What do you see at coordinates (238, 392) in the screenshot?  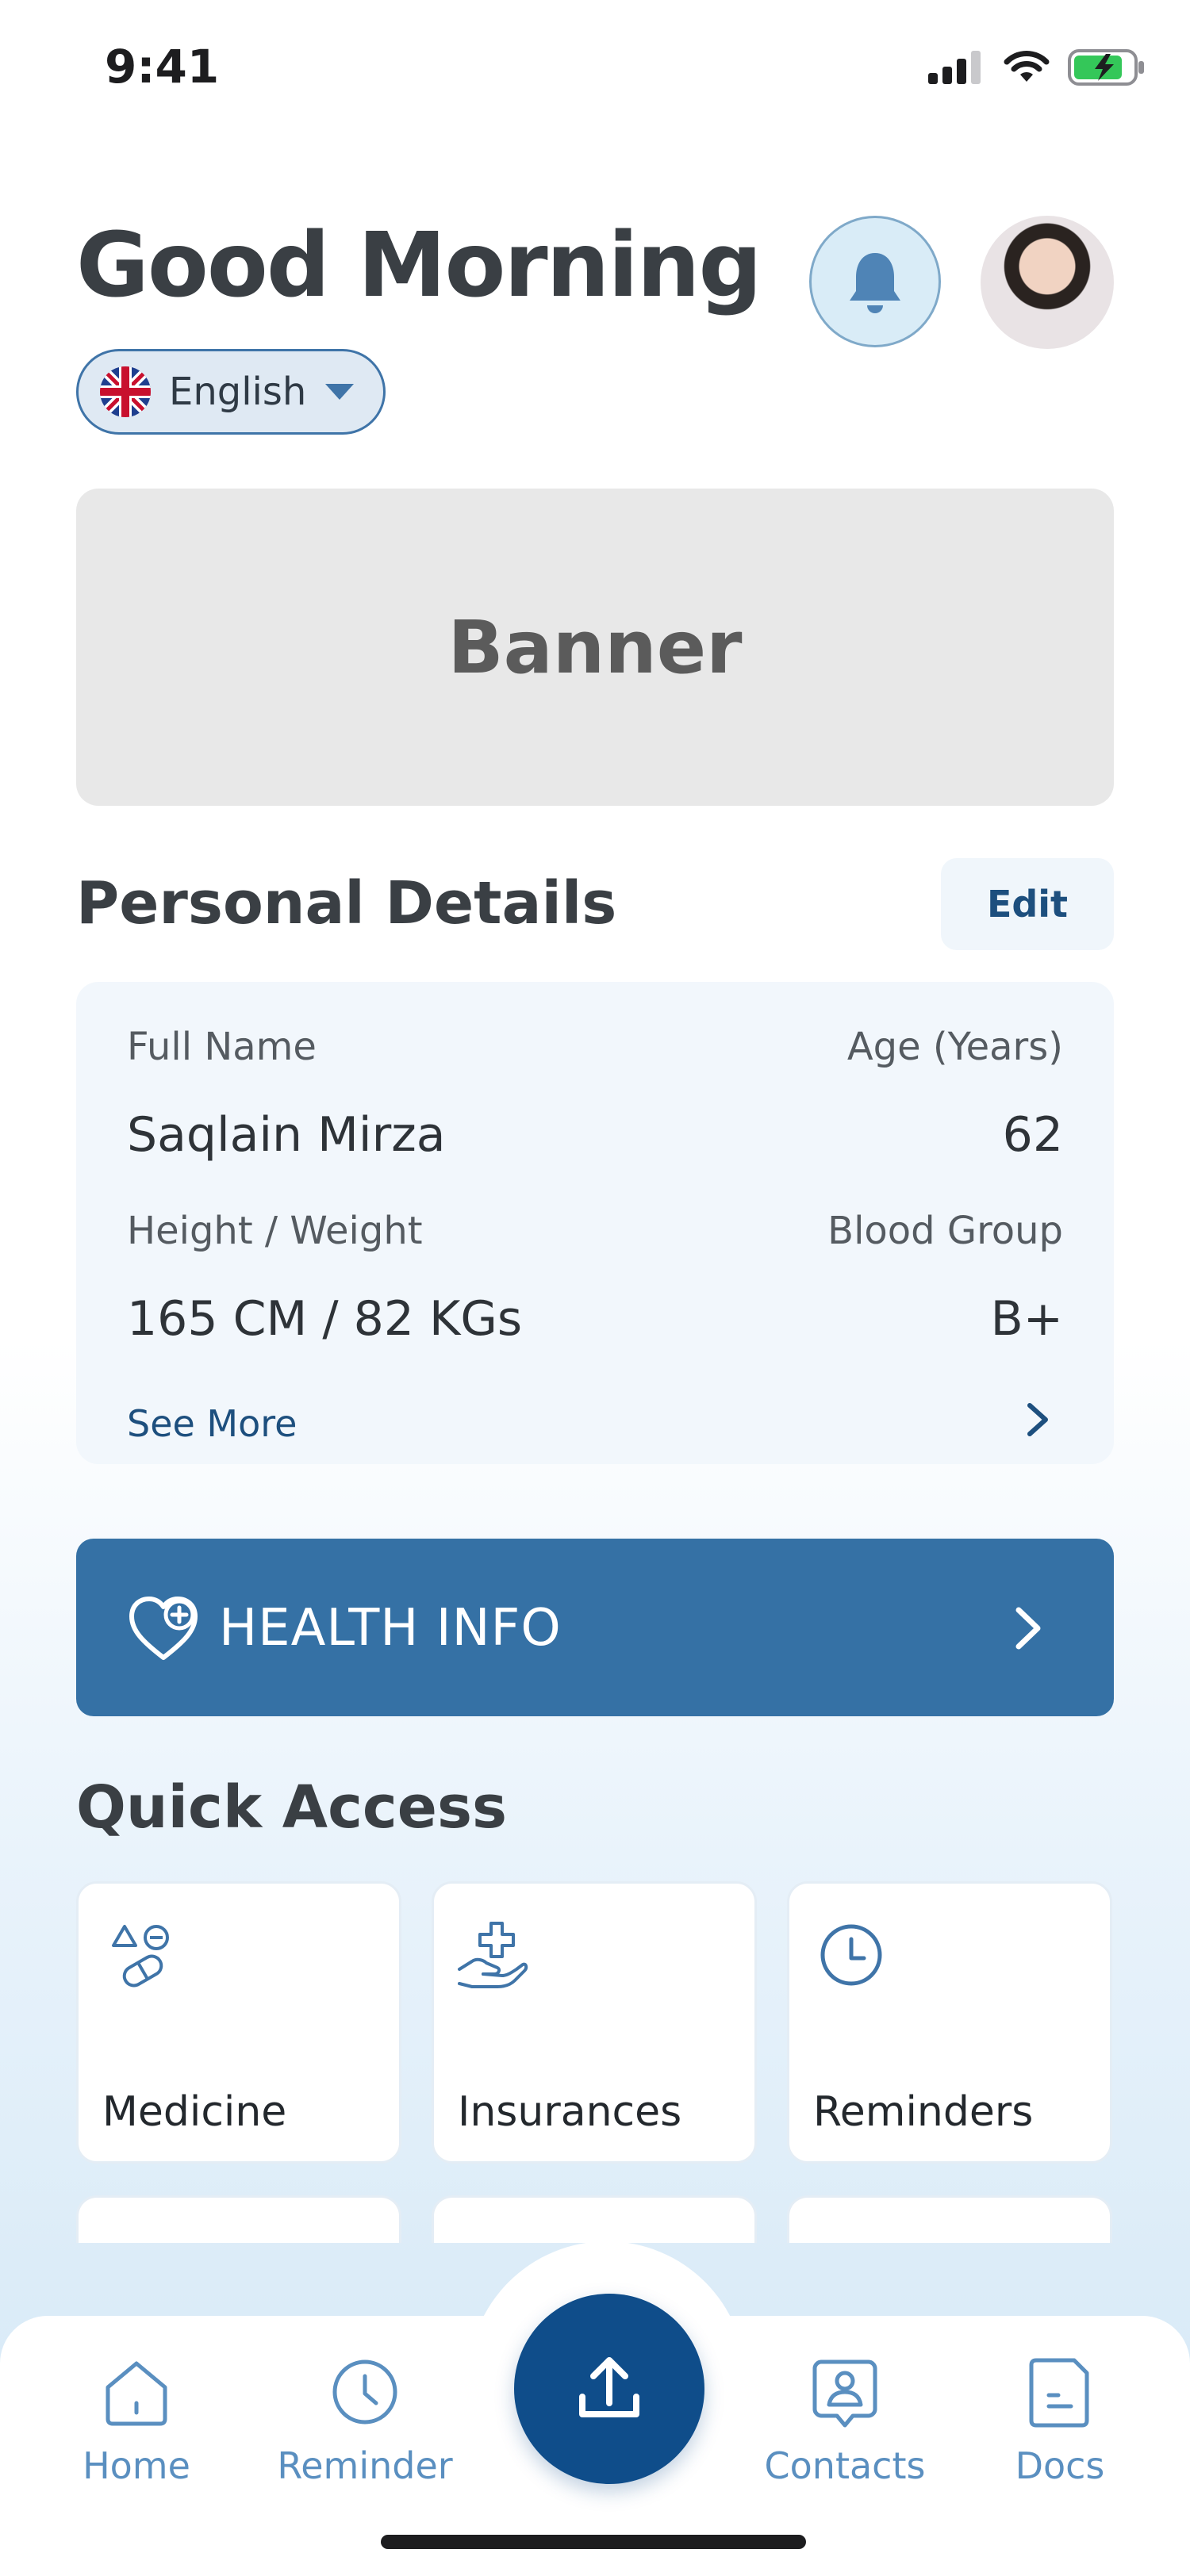 I see `language-label: English` at bounding box center [238, 392].